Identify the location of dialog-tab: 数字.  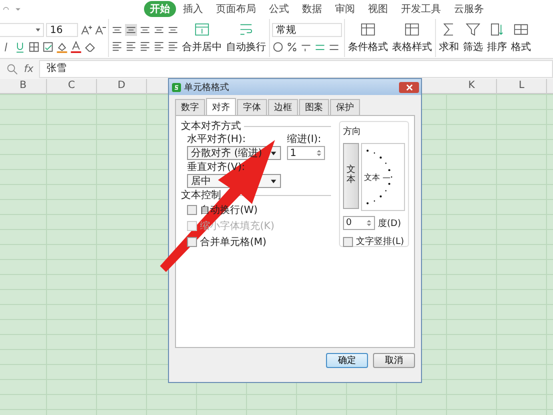
(190, 107).